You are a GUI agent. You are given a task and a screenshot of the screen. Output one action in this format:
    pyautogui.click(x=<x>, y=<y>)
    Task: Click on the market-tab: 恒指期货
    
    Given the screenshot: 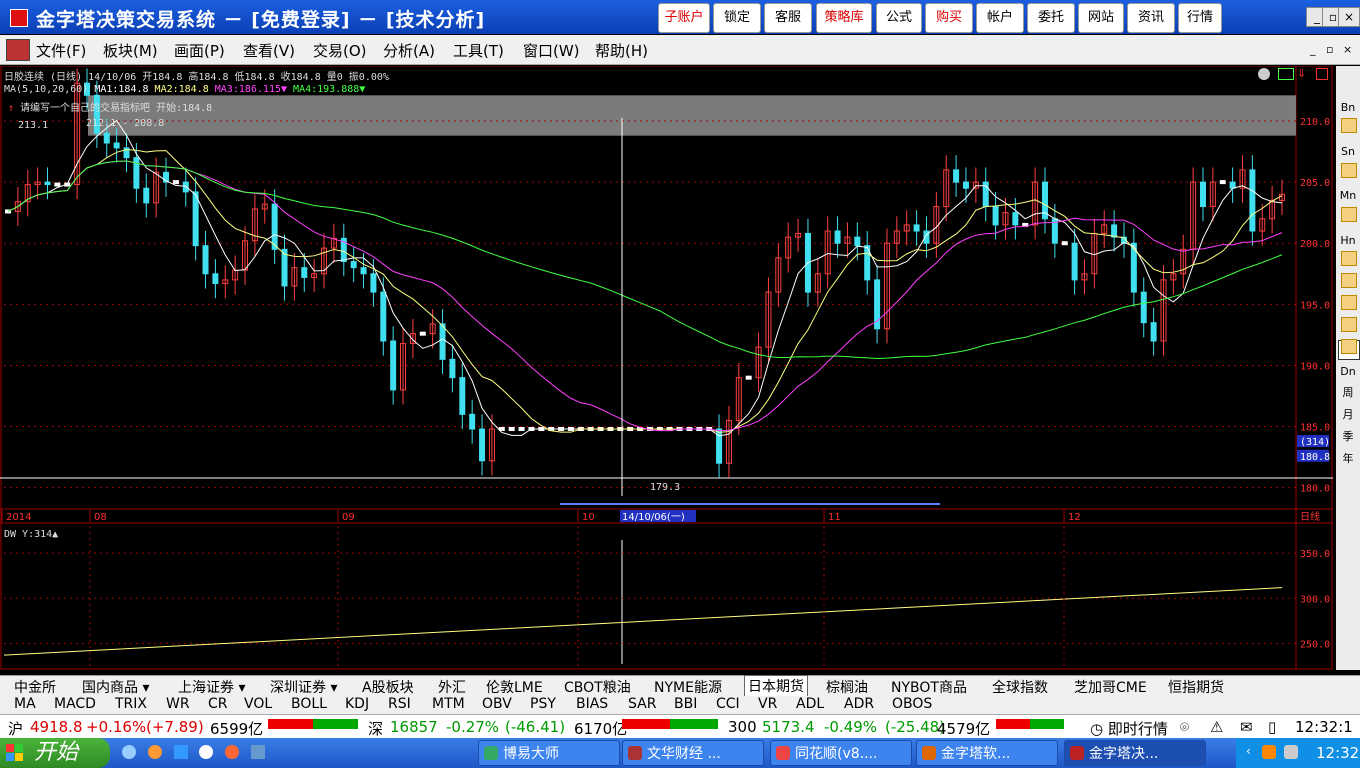 What is the action you would take?
    pyautogui.click(x=1196, y=687)
    